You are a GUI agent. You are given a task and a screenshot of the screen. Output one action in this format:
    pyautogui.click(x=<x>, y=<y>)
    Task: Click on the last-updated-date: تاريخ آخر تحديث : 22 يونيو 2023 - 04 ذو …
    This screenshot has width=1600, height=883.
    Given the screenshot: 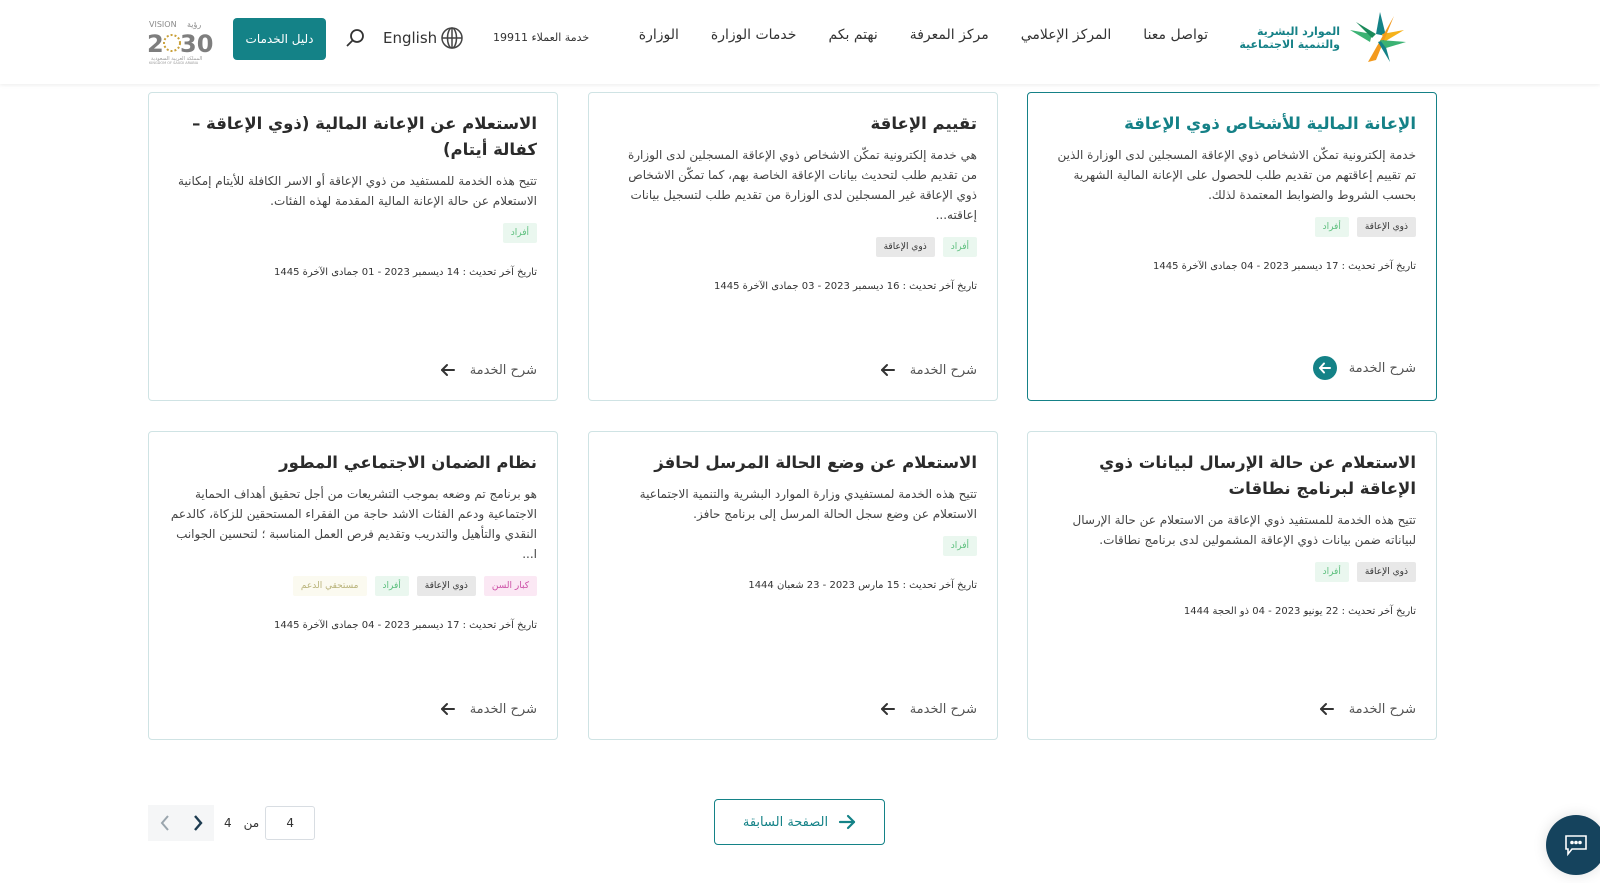 What is the action you would take?
    pyautogui.click(x=1299, y=611)
    